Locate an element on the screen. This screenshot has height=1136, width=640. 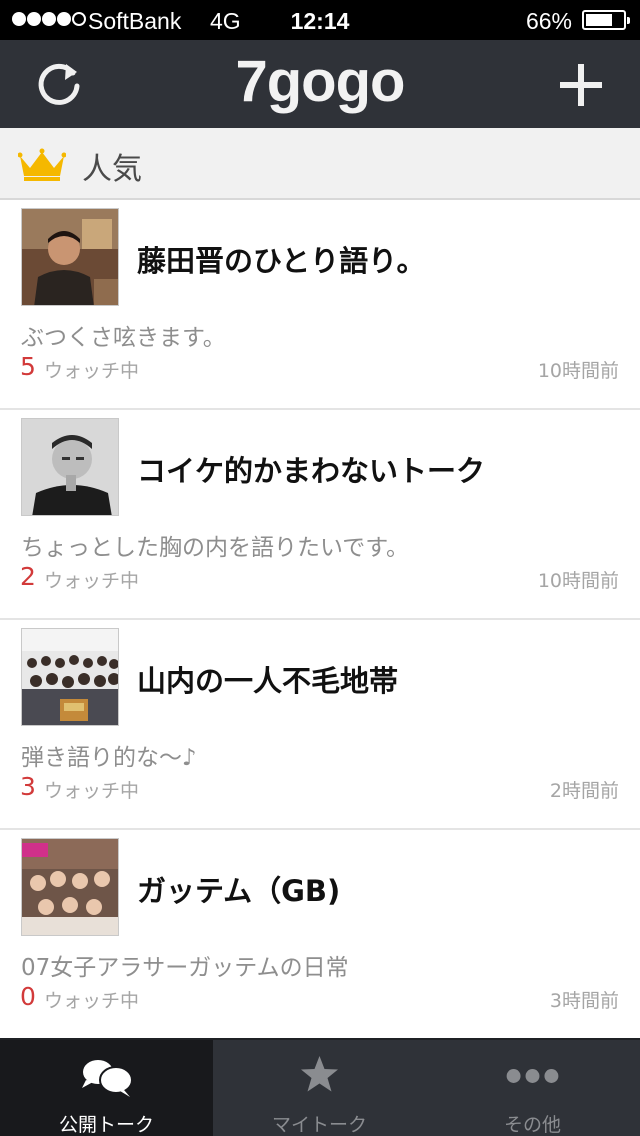
tab-bar: 公開トーク マイトーク その他 is located at coordinates (320, 1087).